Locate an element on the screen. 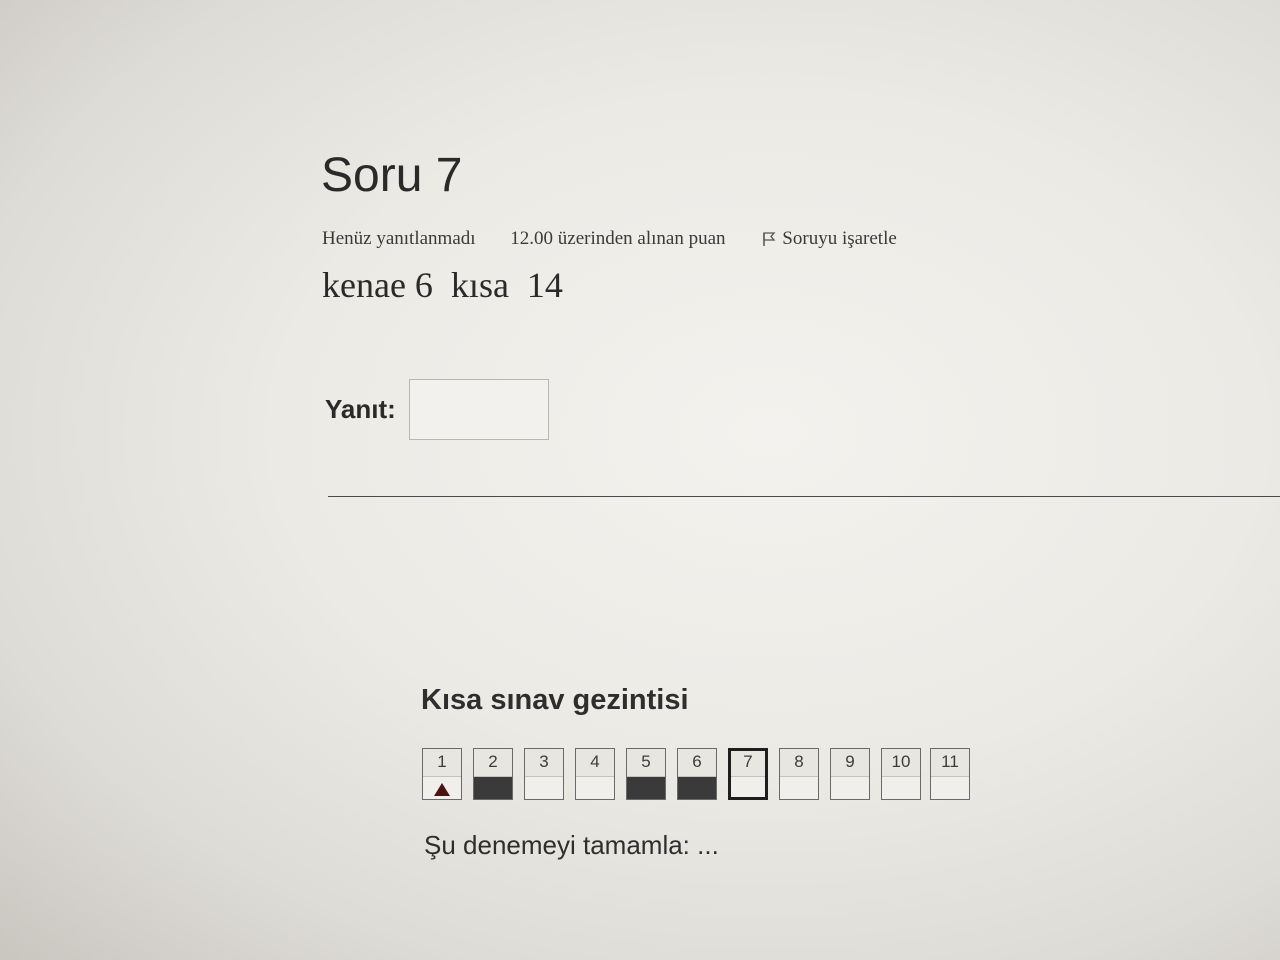  question-status: Henüz yanıtlanmadı is located at coordinates (399, 238).